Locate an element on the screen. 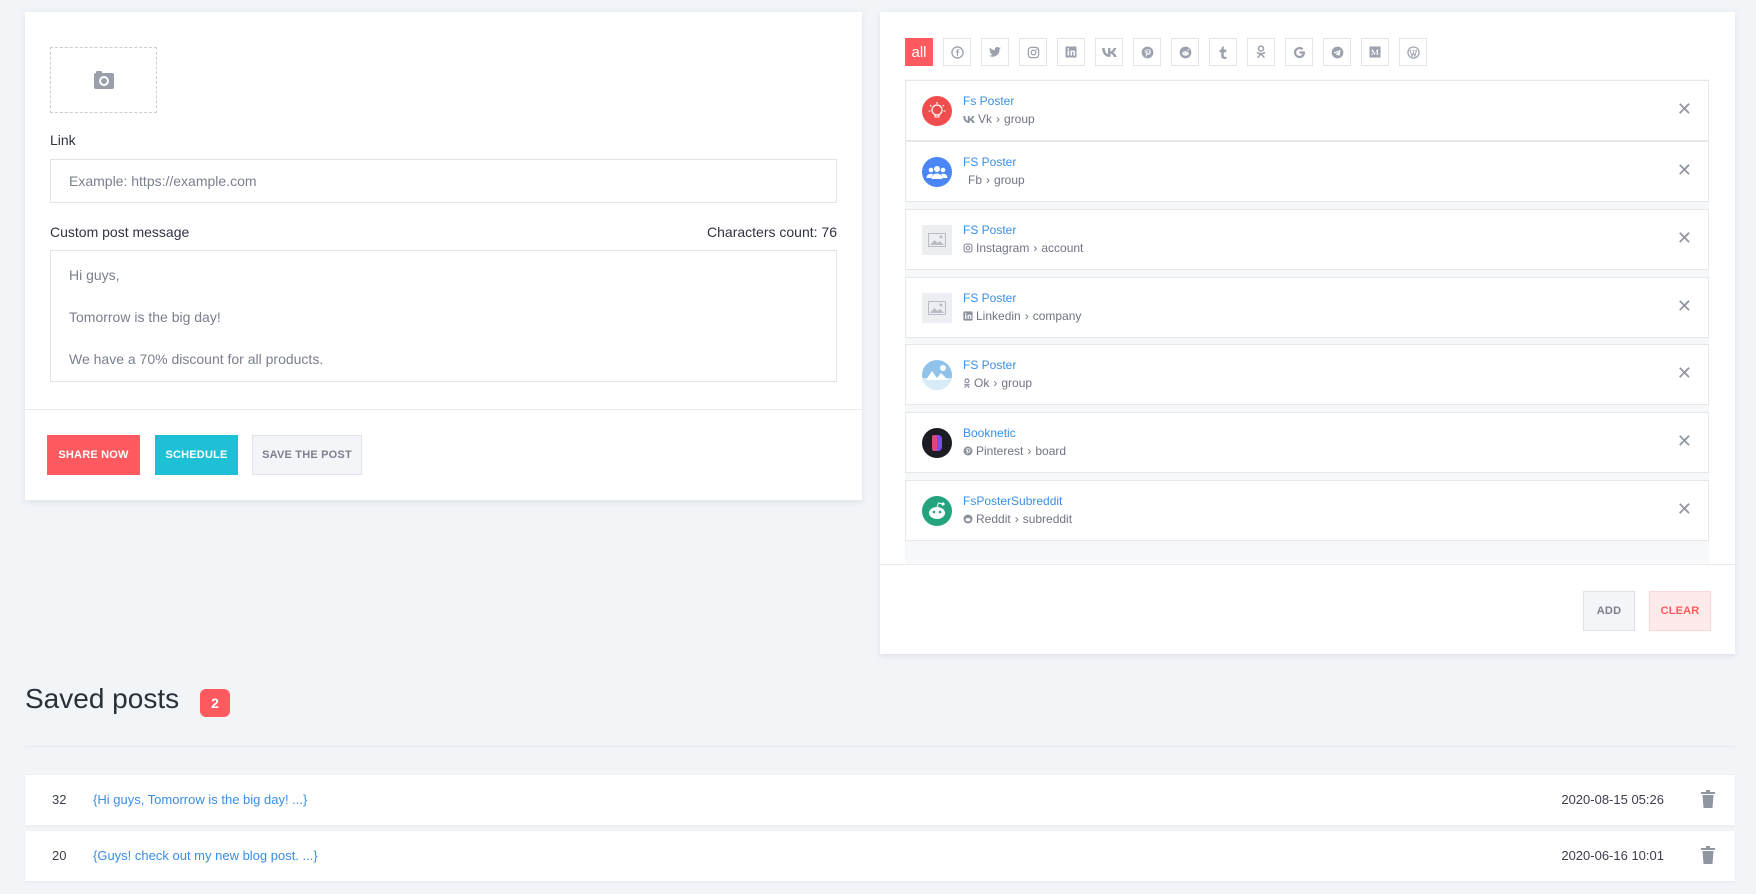 The image size is (1756, 894). account-meta: Ok › group is located at coordinates (997, 383).